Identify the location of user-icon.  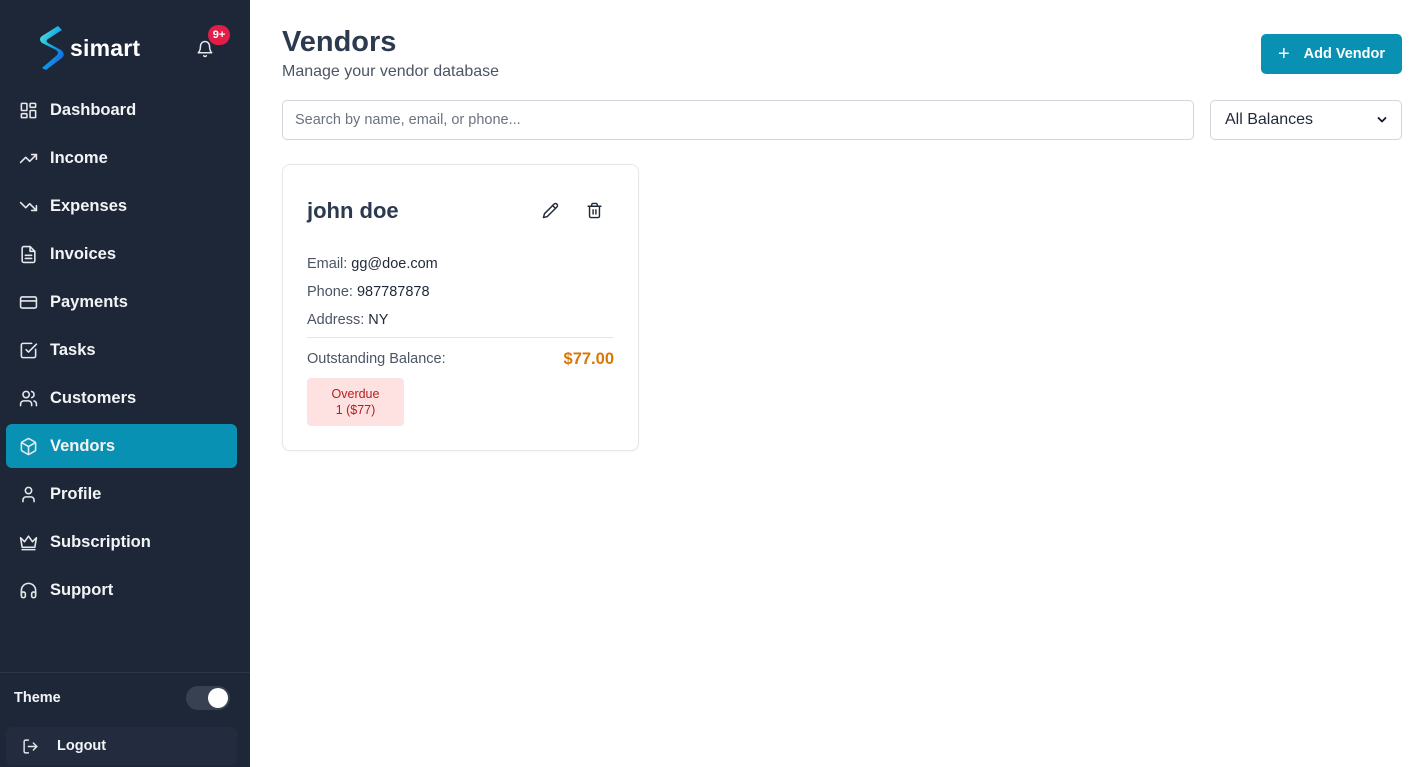
(28, 494).